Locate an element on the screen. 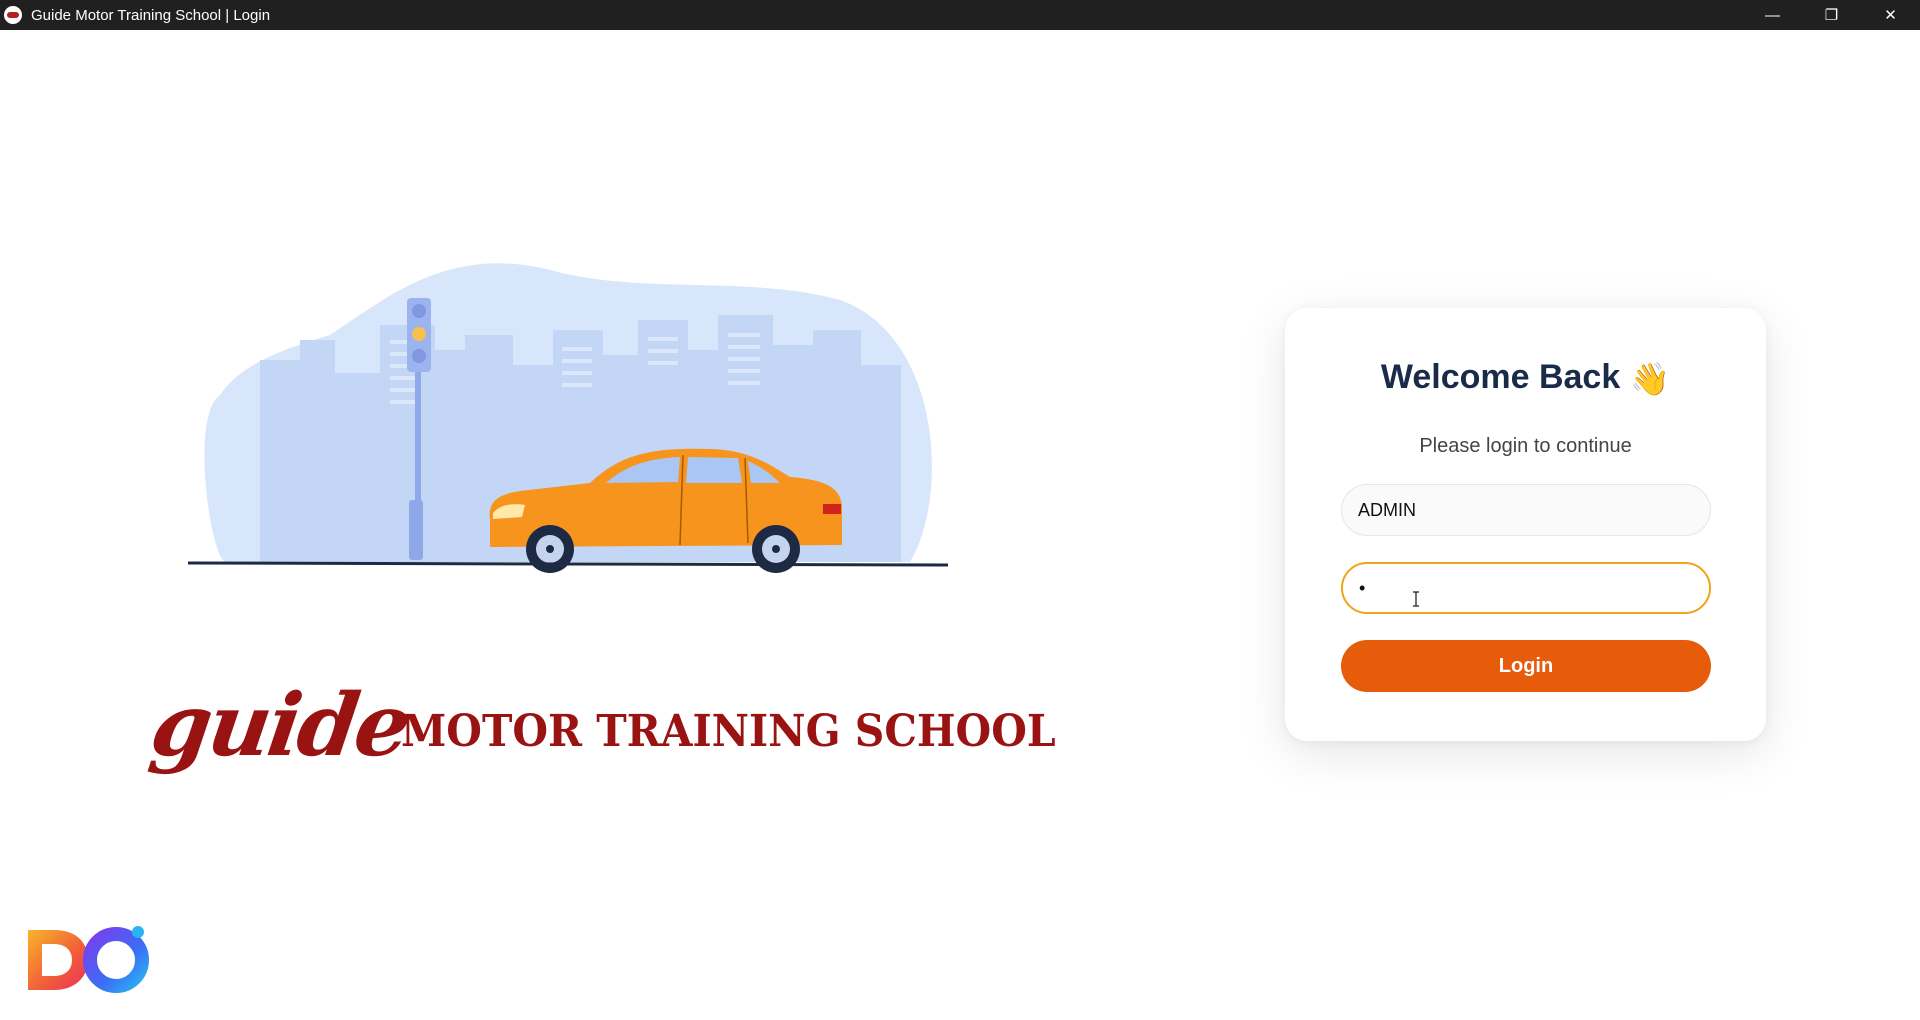 The width and height of the screenshot is (1920, 1020). car-city-illustration is located at coordinates (568, 418).